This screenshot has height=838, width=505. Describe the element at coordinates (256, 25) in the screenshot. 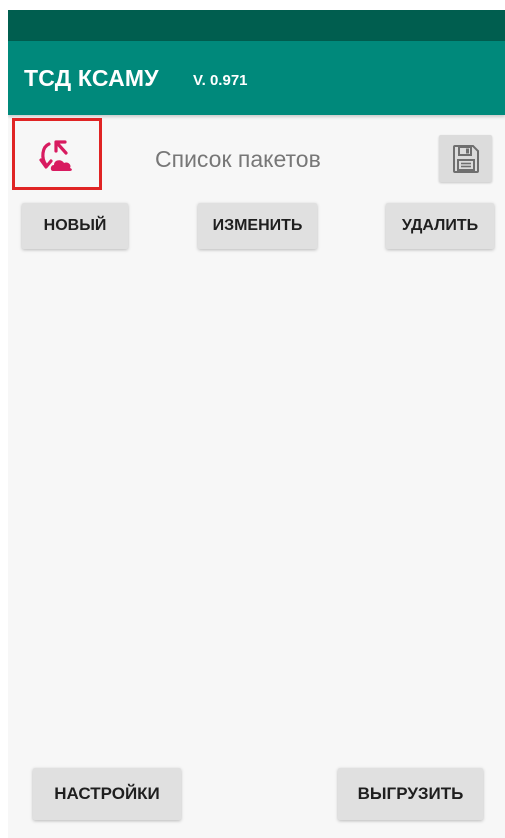

I see `status-bar` at that location.